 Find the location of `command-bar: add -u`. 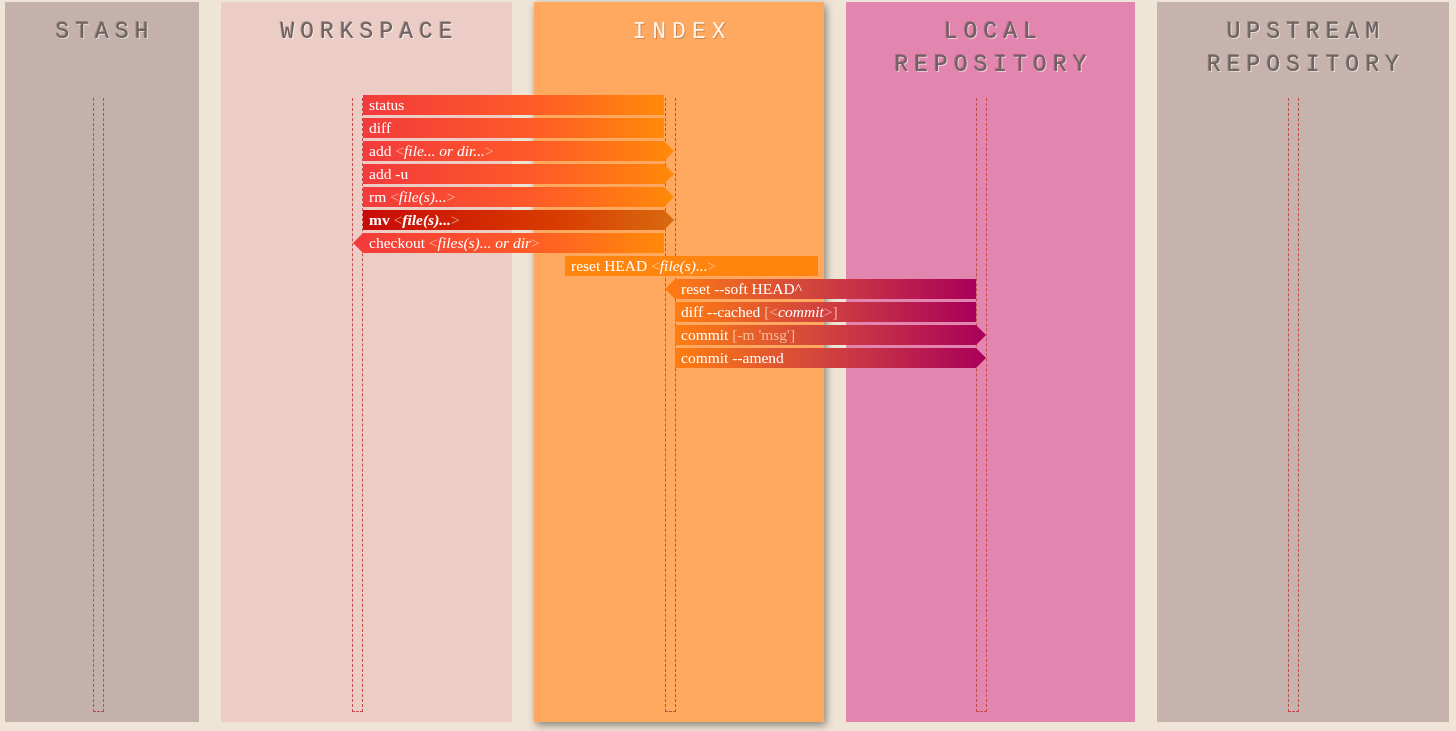

command-bar: add -u is located at coordinates (518, 174).